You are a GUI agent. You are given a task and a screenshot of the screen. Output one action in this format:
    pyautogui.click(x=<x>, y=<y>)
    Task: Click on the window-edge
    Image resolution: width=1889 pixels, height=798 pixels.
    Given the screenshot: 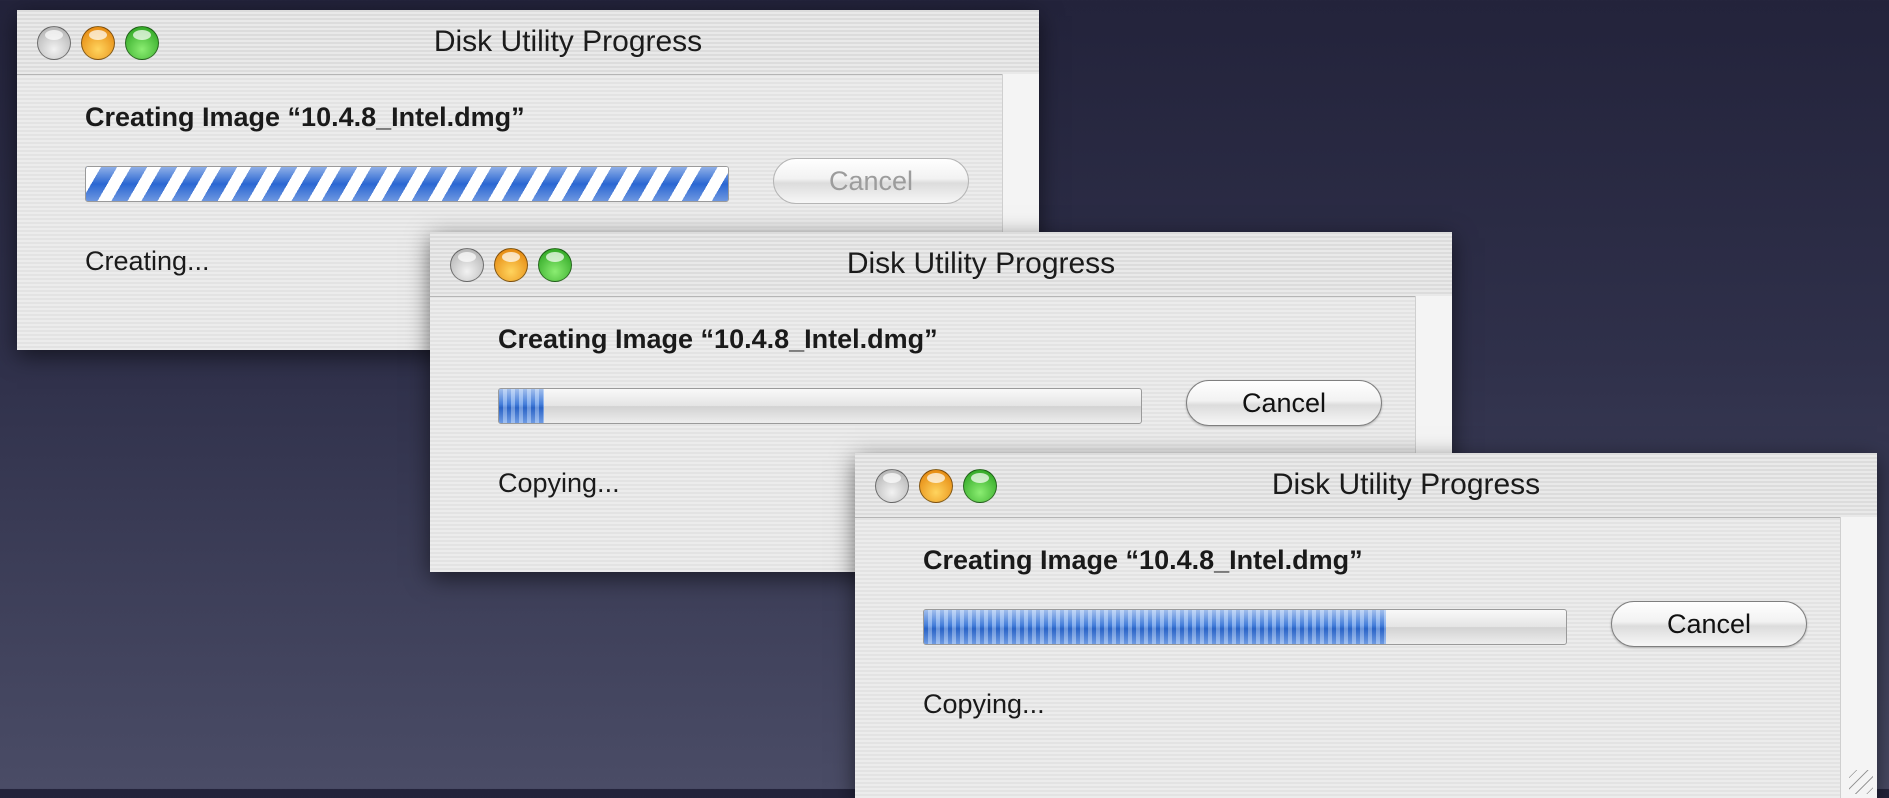 What is the action you would take?
    pyautogui.click(x=1858, y=657)
    